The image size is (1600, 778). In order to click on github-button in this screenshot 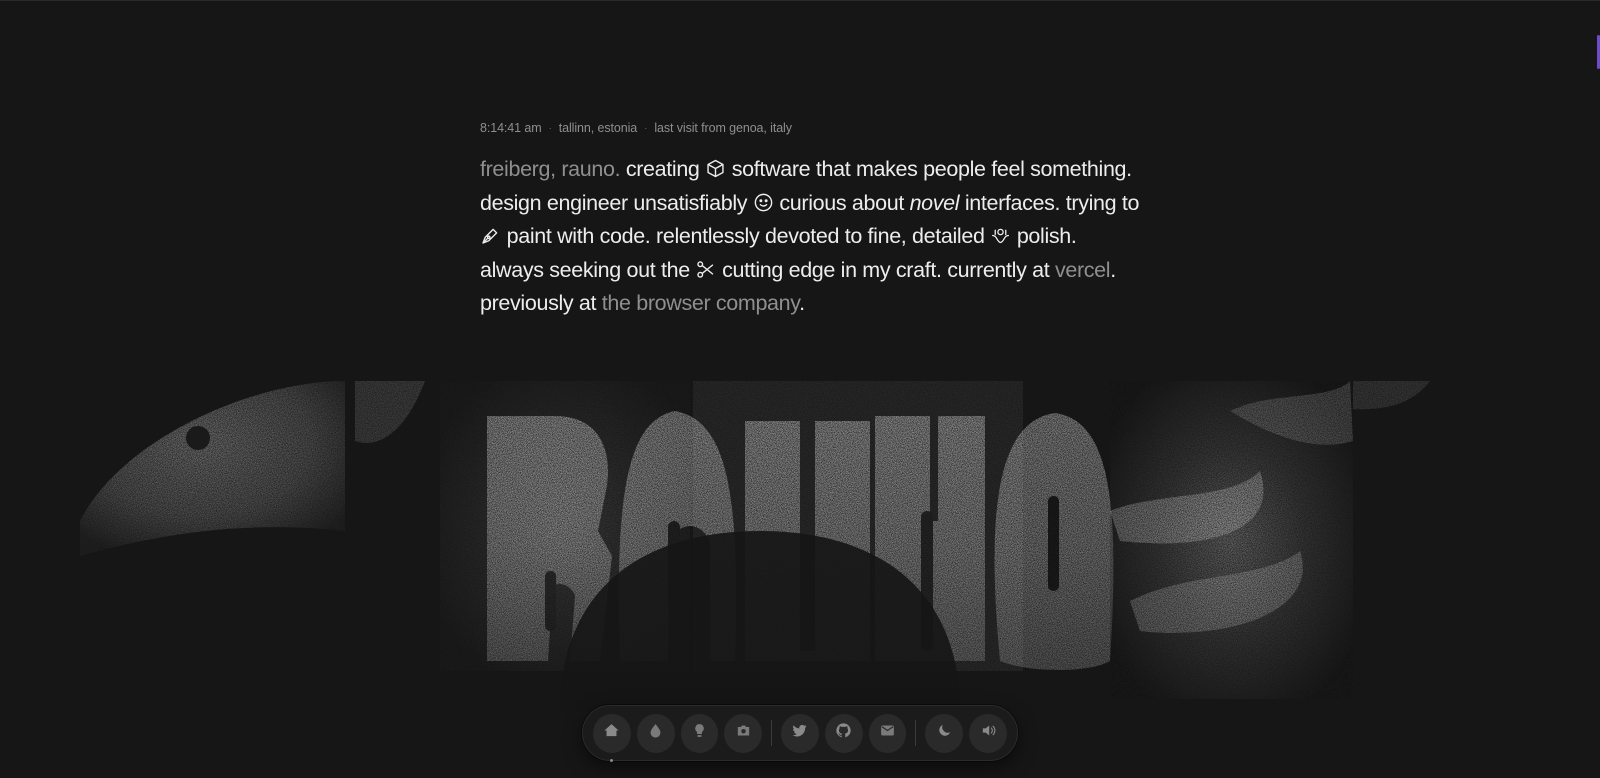, I will do `click(843, 733)`.